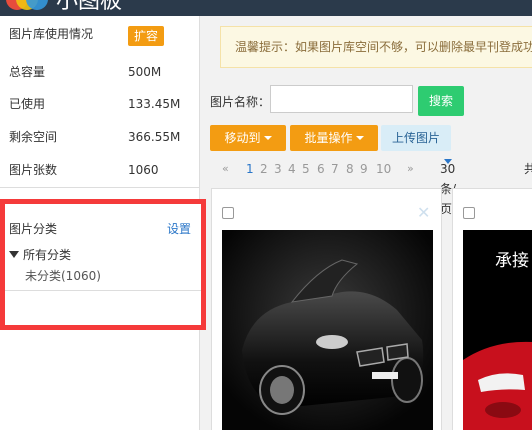 The image size is (532, 430). Describe the element at coordinates (328, 138) in the screenshot. I see `batch-operation-label: 批量操作` at that location.